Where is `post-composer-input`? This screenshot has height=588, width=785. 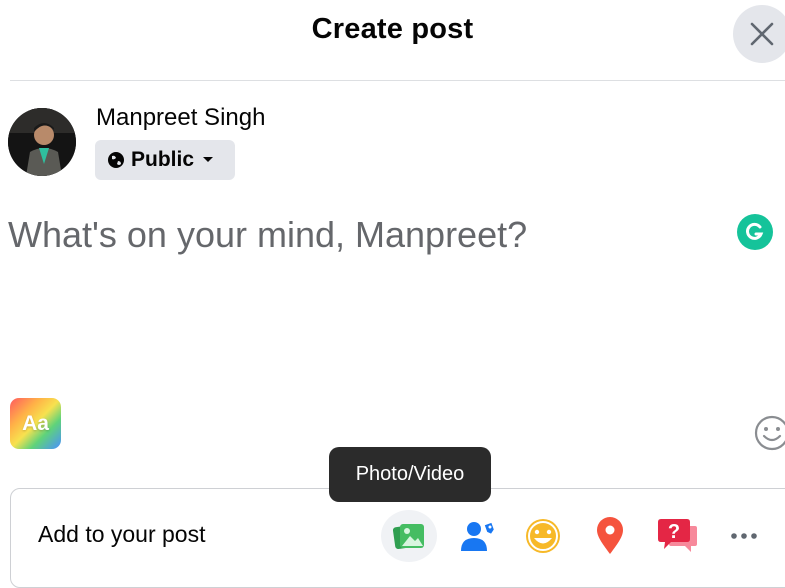 post-composer-input is located at coordinates (358, 235).